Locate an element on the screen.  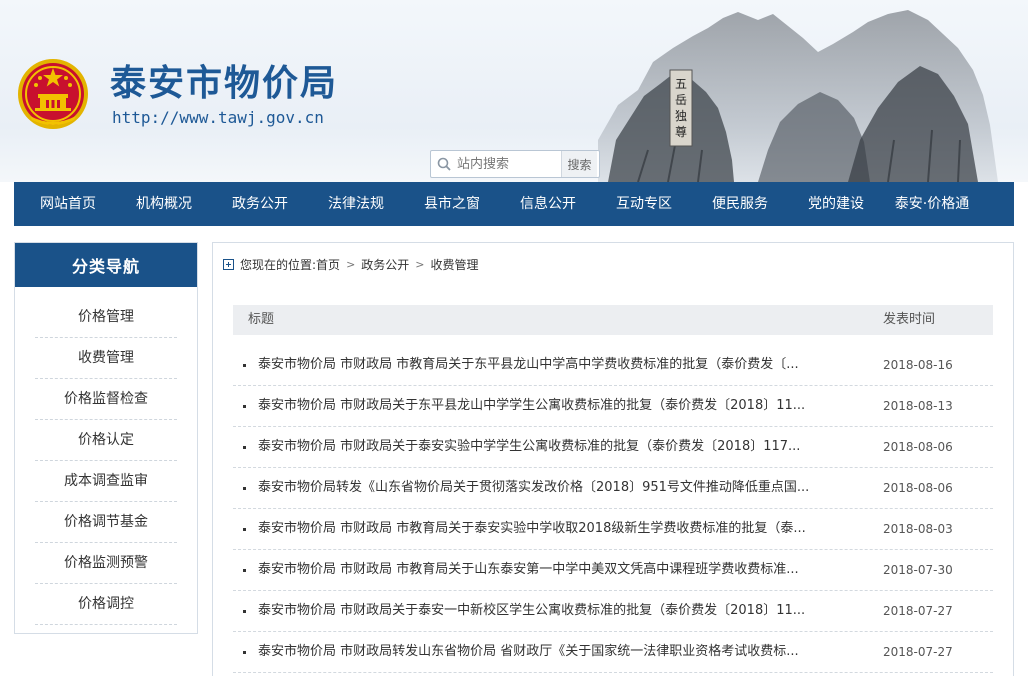
list-item-date: 2018-07-30 is located at coordinates (918, 570).